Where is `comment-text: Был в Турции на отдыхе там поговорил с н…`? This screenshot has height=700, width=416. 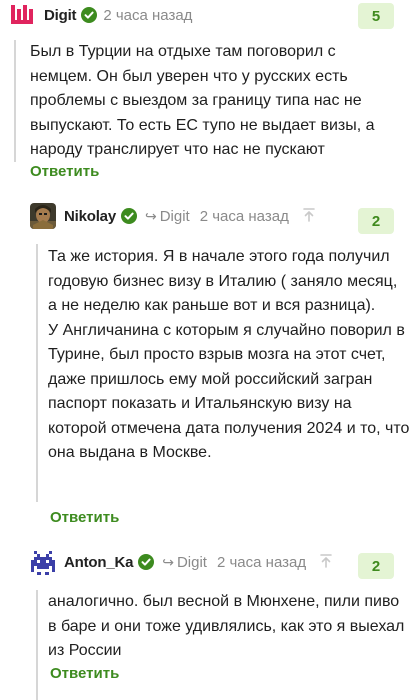
comment-text: Был в Турции на отдыхе там поговорил с н… is located at coordinates (202, 100).